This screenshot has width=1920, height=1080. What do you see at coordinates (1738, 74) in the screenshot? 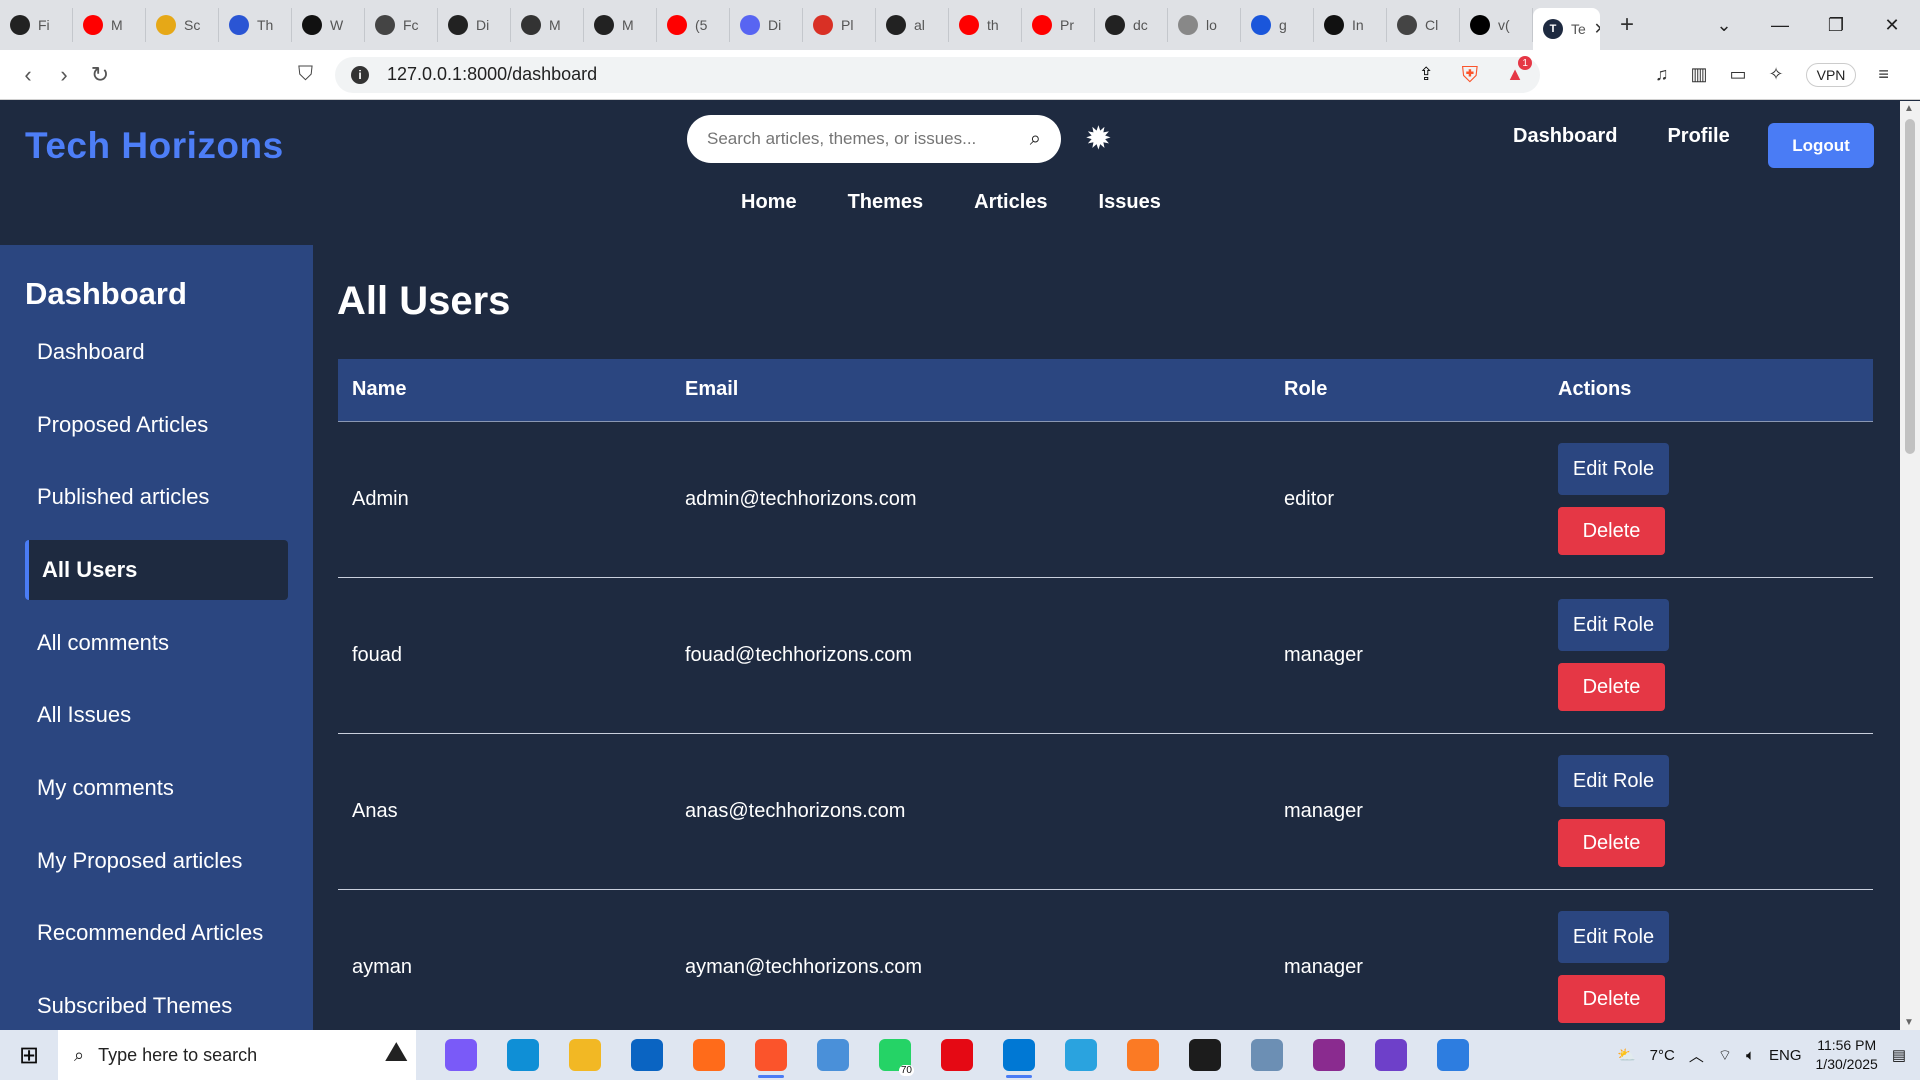
I see `wallet-icon: ▭` at bounding box center [1738, 74].